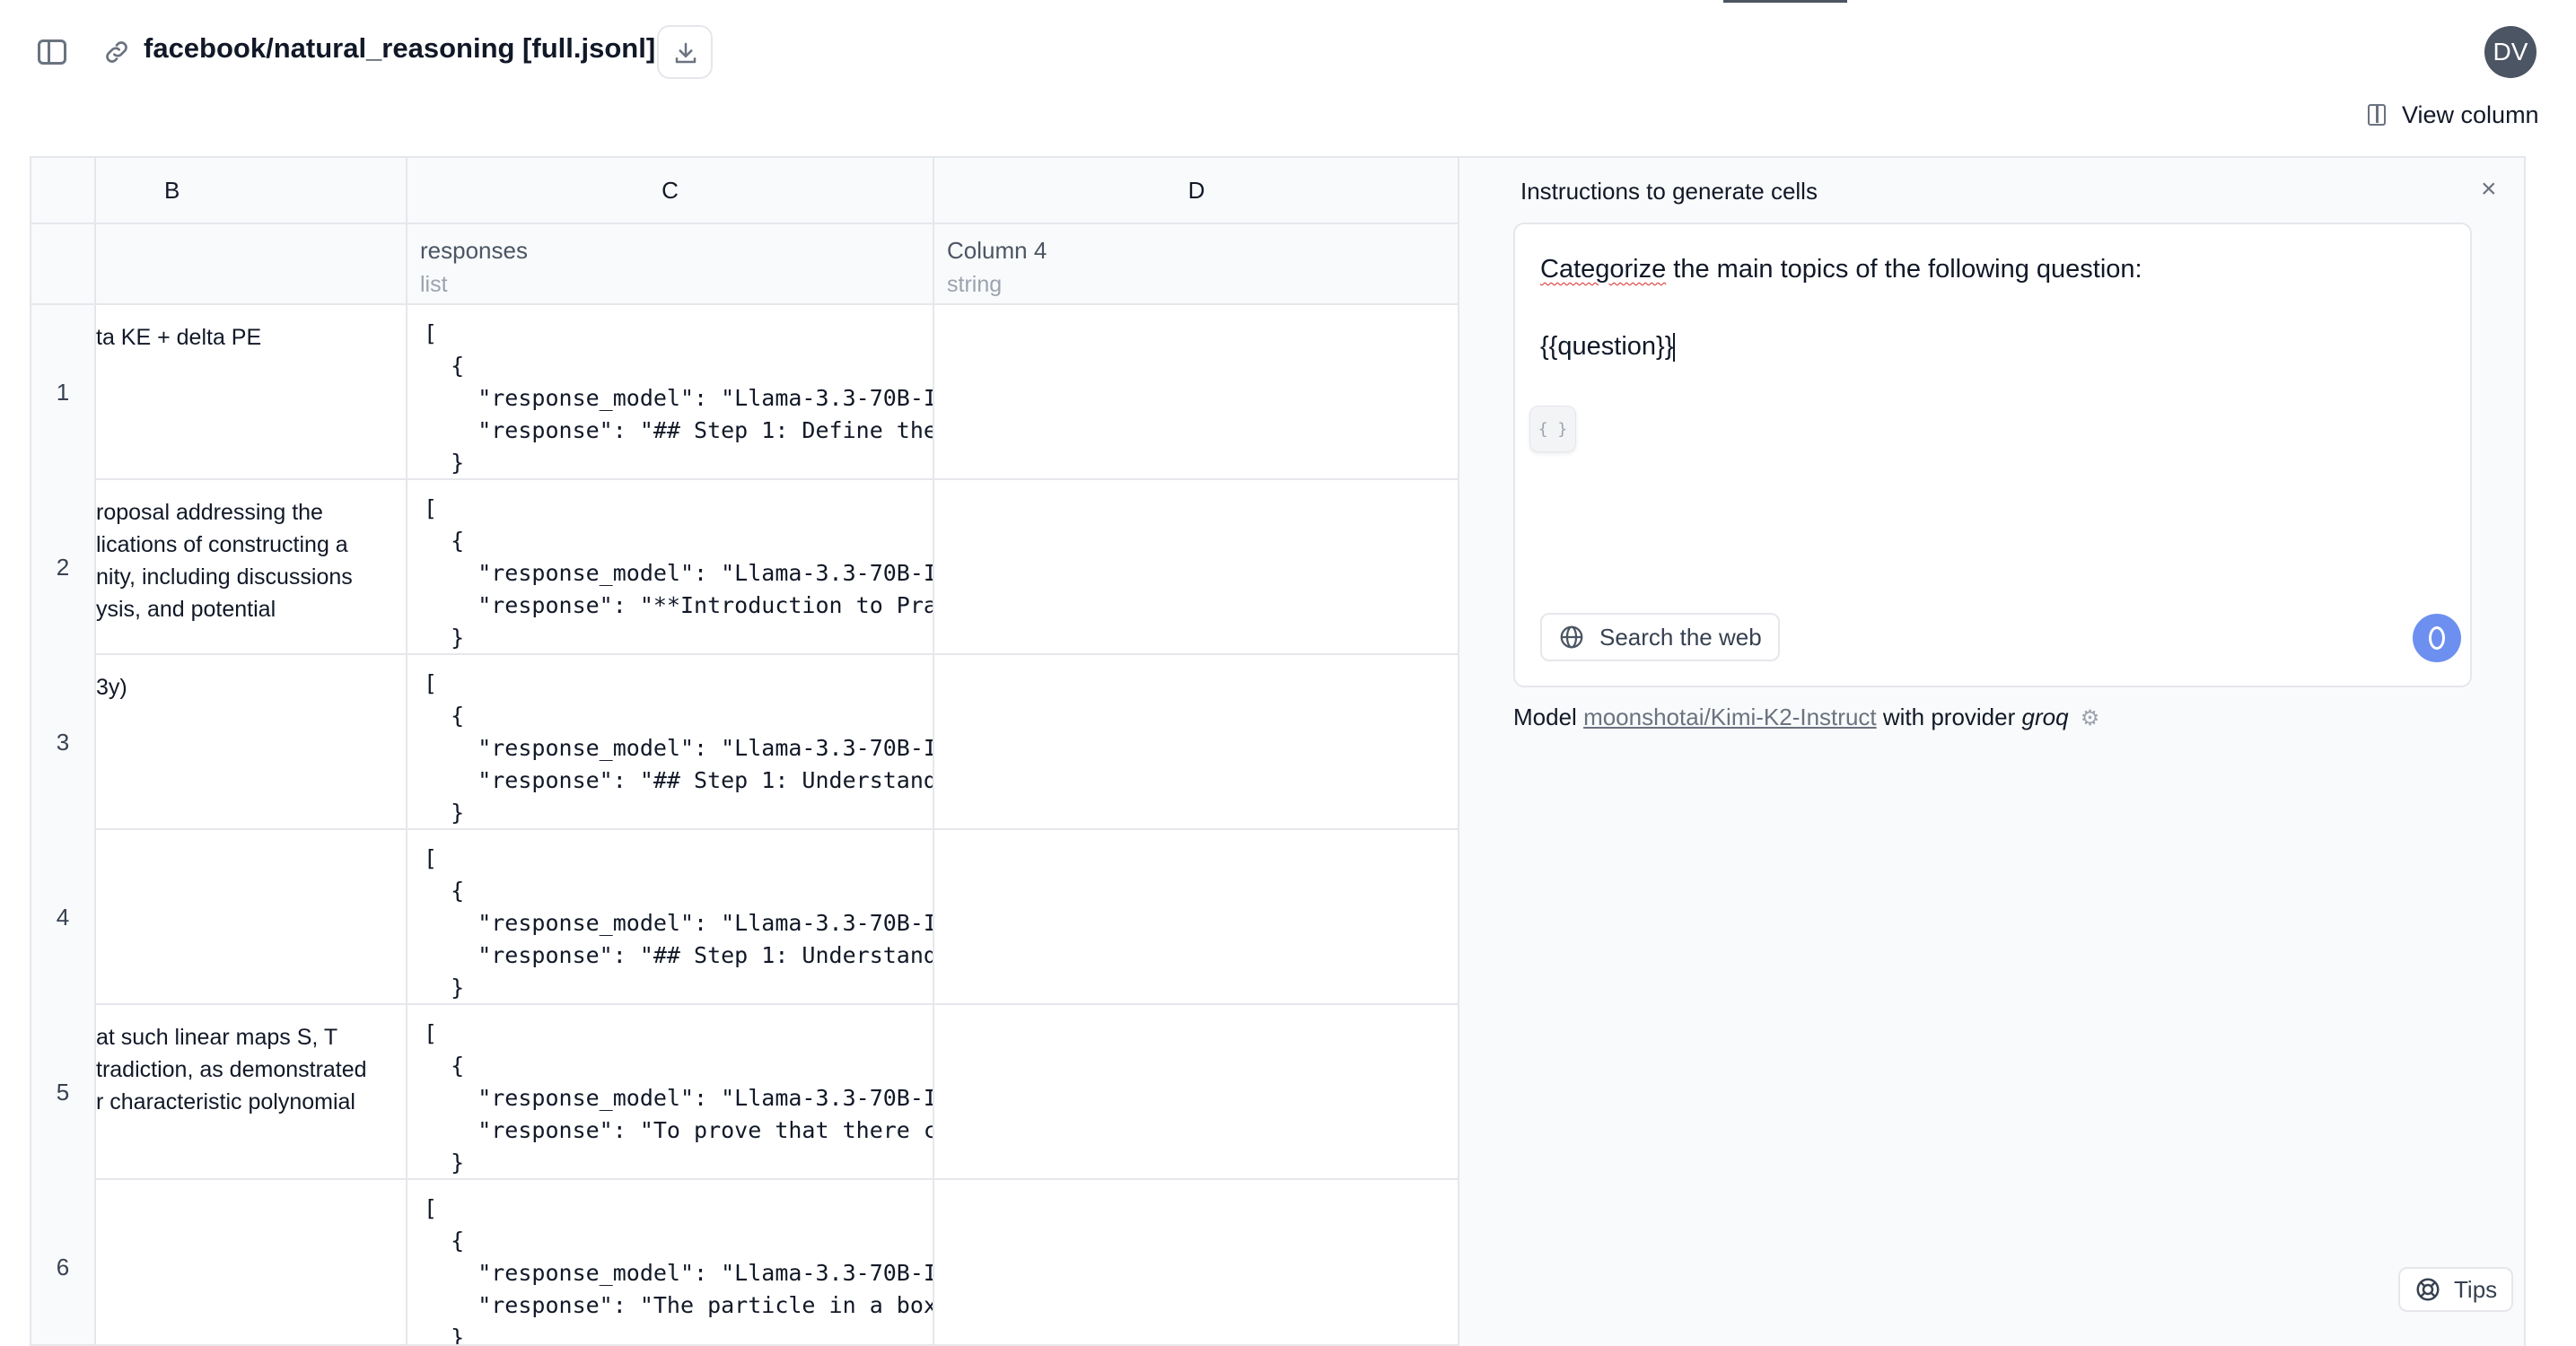  What do you see at coordinates (1730, 717) in the screenshot?
I see `model-link: moonshotai/Kimi-K2-Instruct` at bounding box center [1730, 717].